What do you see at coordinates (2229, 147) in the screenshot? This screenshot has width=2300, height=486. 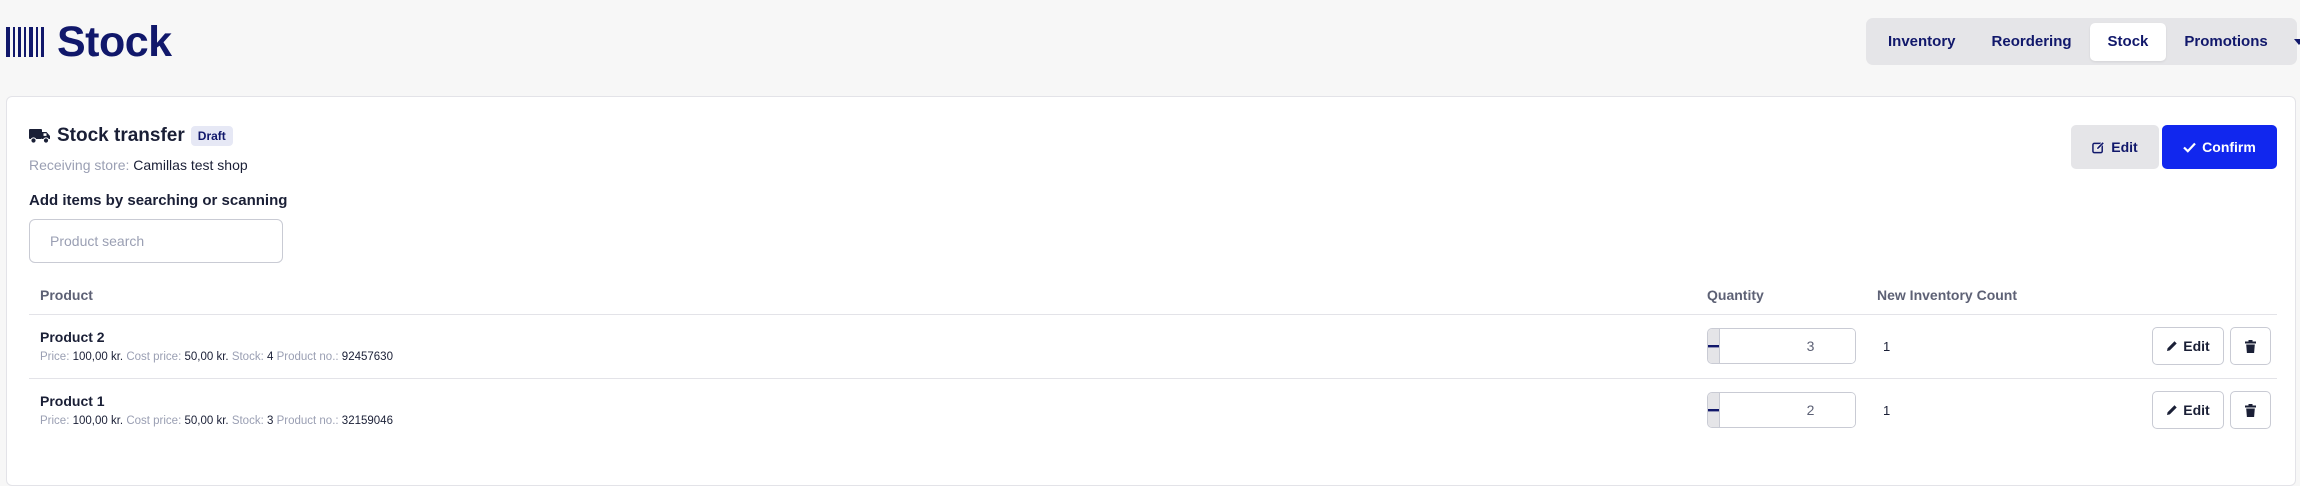 I see `confirm-label: Confirm` at bounding box center [2229, 147].